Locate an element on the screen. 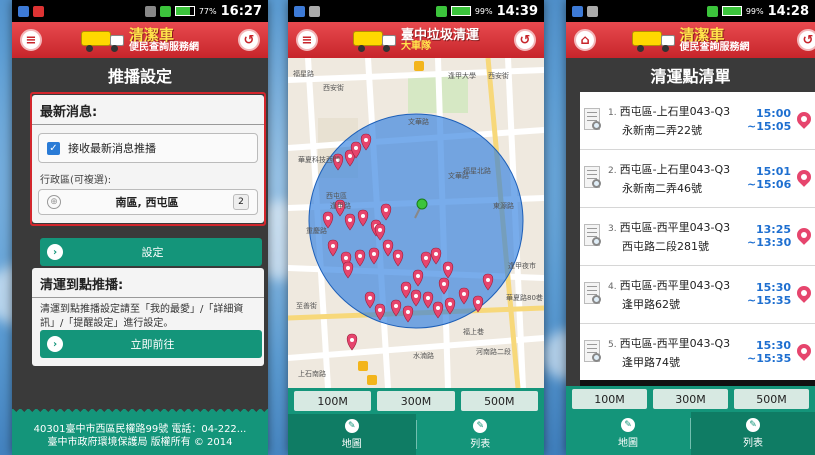 The width and height of the screenshot is (815, 455). chat-icon is located at coordinates (592, 11).